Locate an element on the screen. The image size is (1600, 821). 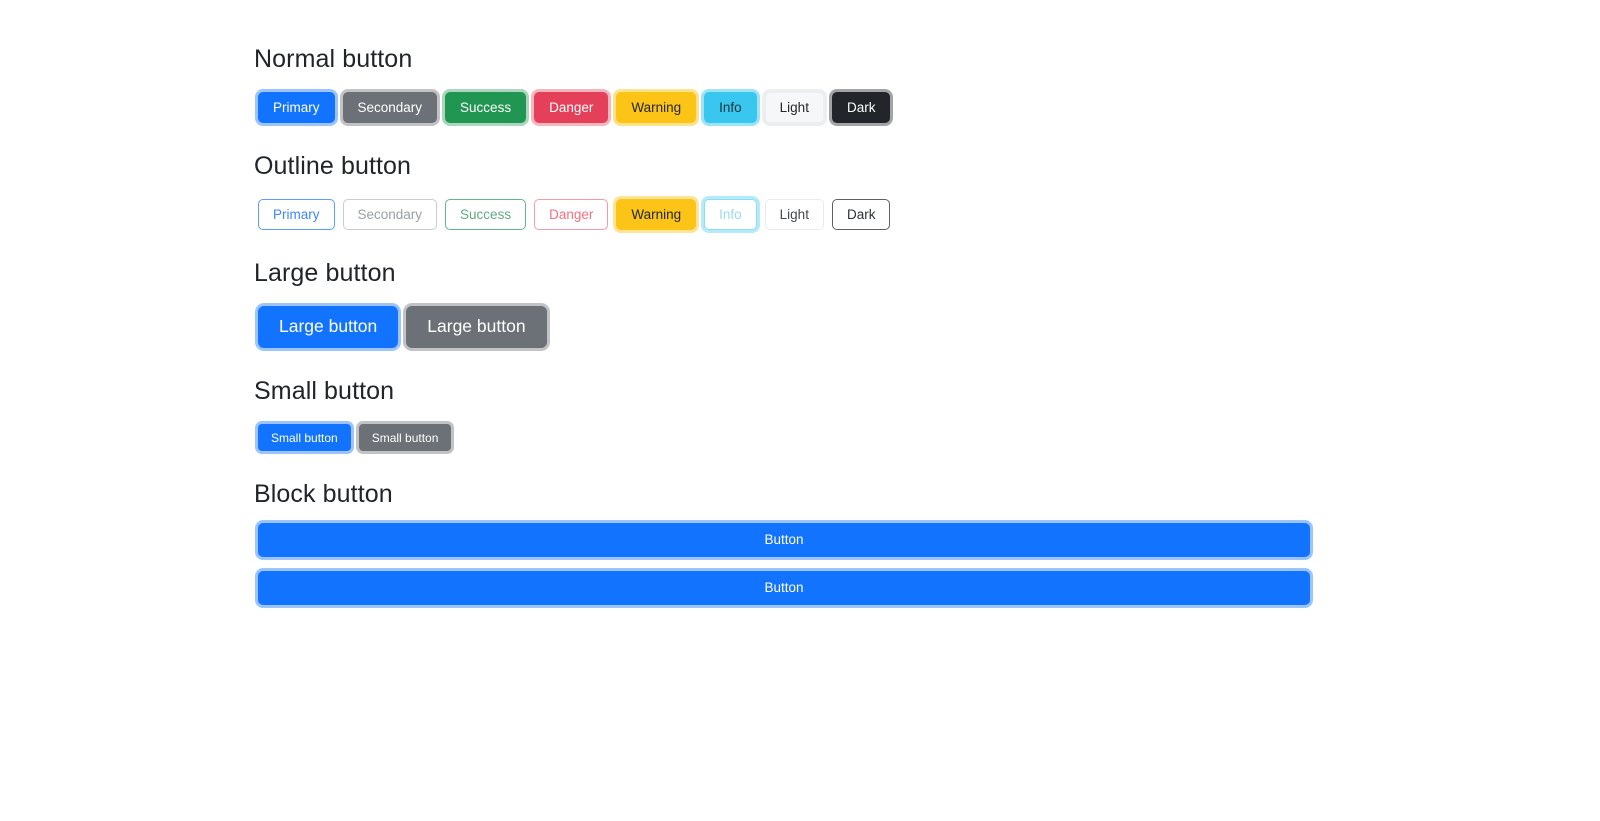
button-primary: Primary is located at coordinates (296, 107).